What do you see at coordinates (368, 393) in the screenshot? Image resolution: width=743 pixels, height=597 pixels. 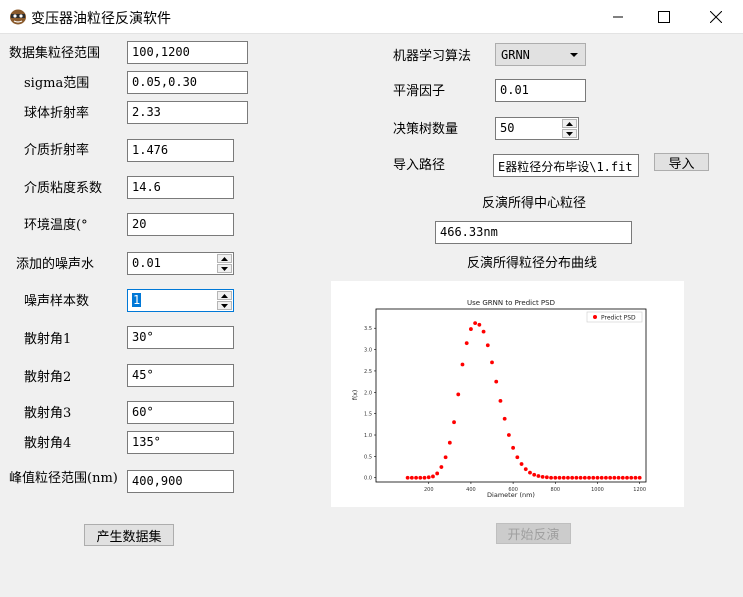 I see `y-tick-label: 2.0` at bounding box center [368, 393].